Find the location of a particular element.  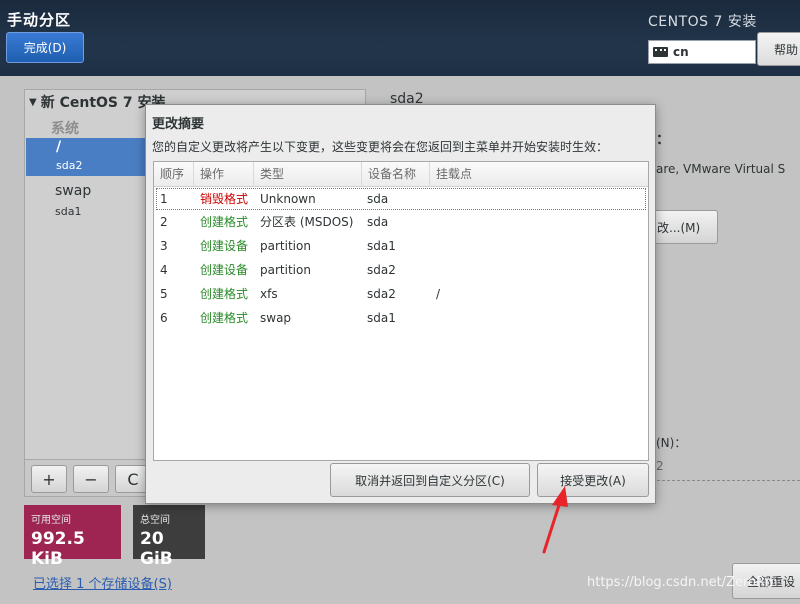

annotation-arrow-icon is located at coordinates (555, 520).